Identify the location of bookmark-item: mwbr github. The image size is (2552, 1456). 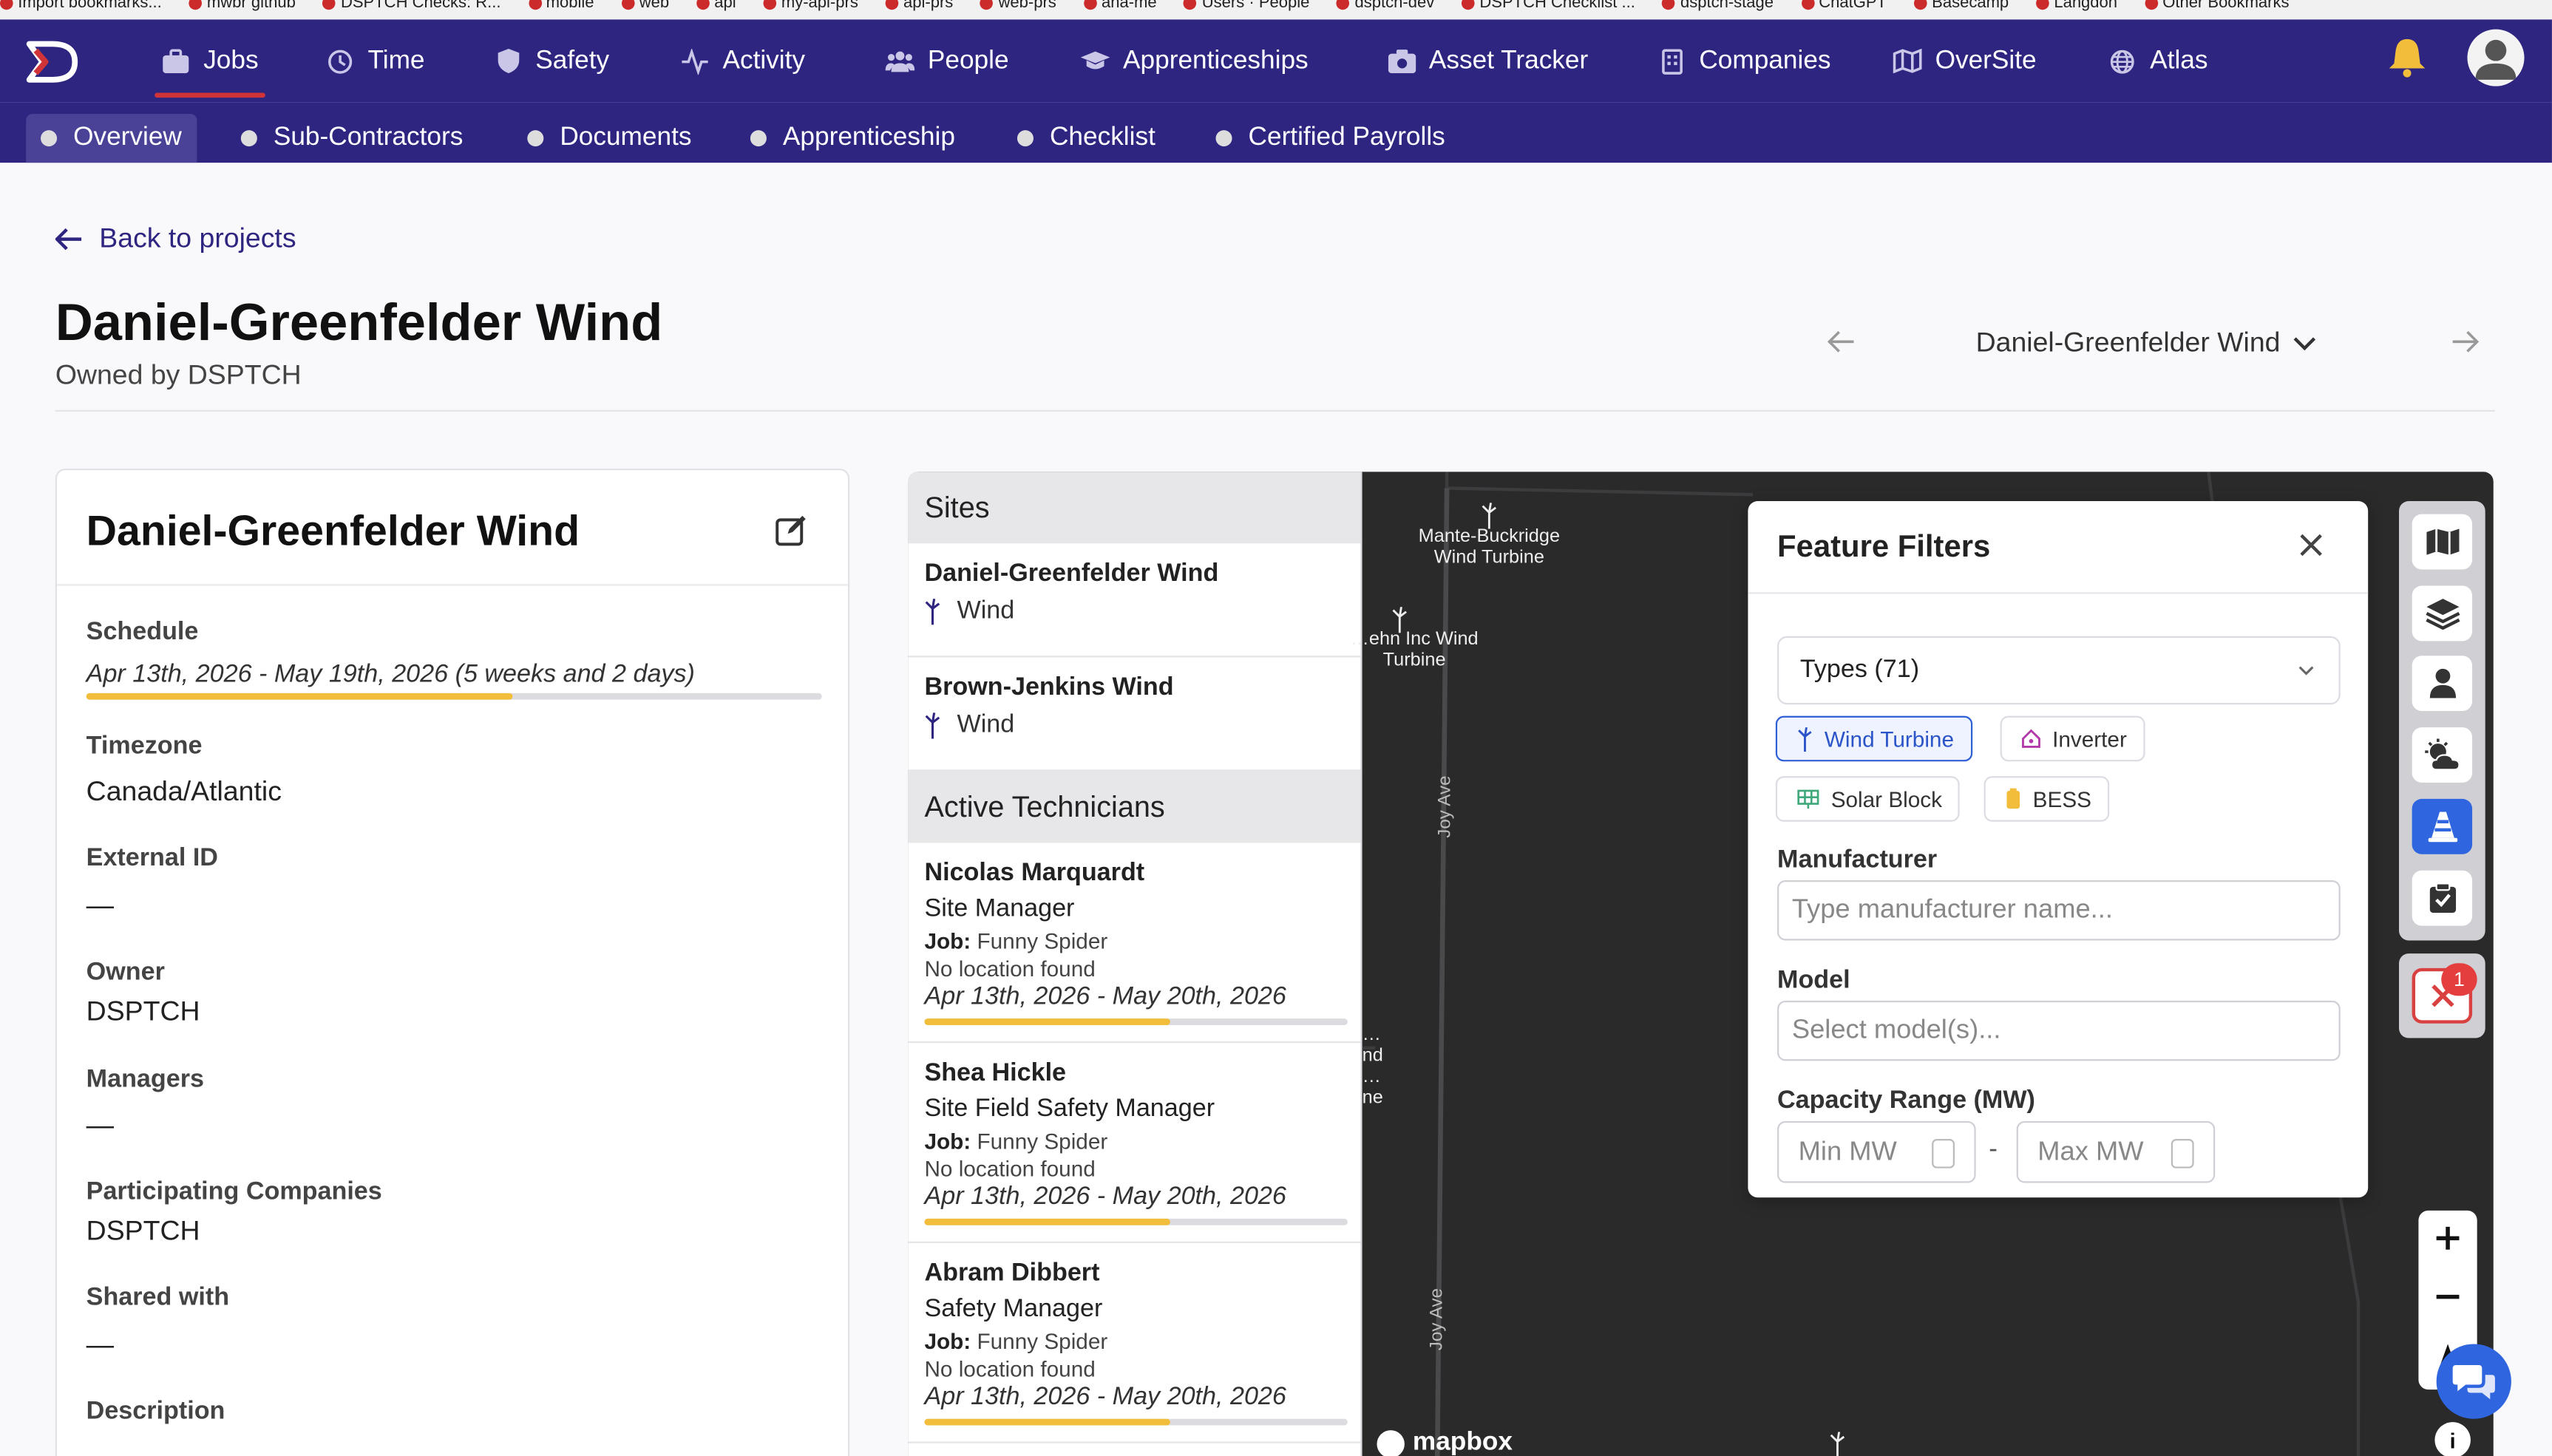
(242, 6).